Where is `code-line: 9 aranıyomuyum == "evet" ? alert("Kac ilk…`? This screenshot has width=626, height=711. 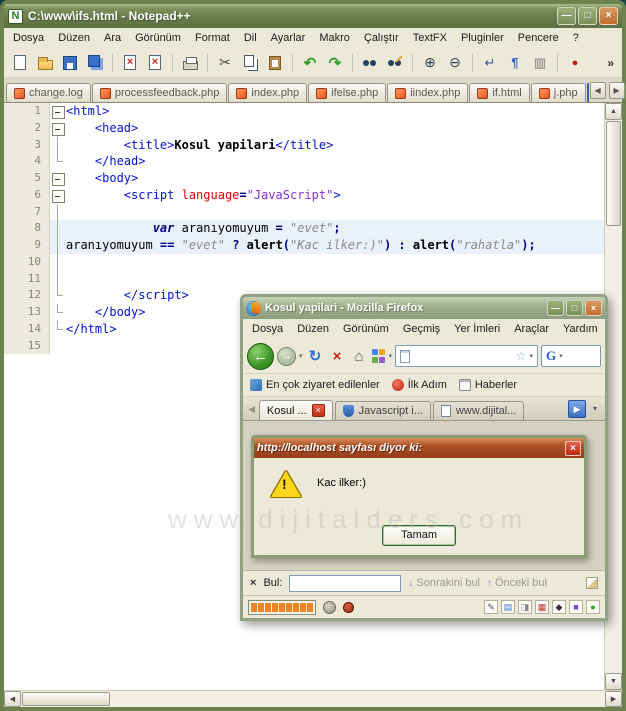 code-line: 9 aranıyomuyum == "evet" ? alert("Kac ilk… is located at coordinates (304, 245).